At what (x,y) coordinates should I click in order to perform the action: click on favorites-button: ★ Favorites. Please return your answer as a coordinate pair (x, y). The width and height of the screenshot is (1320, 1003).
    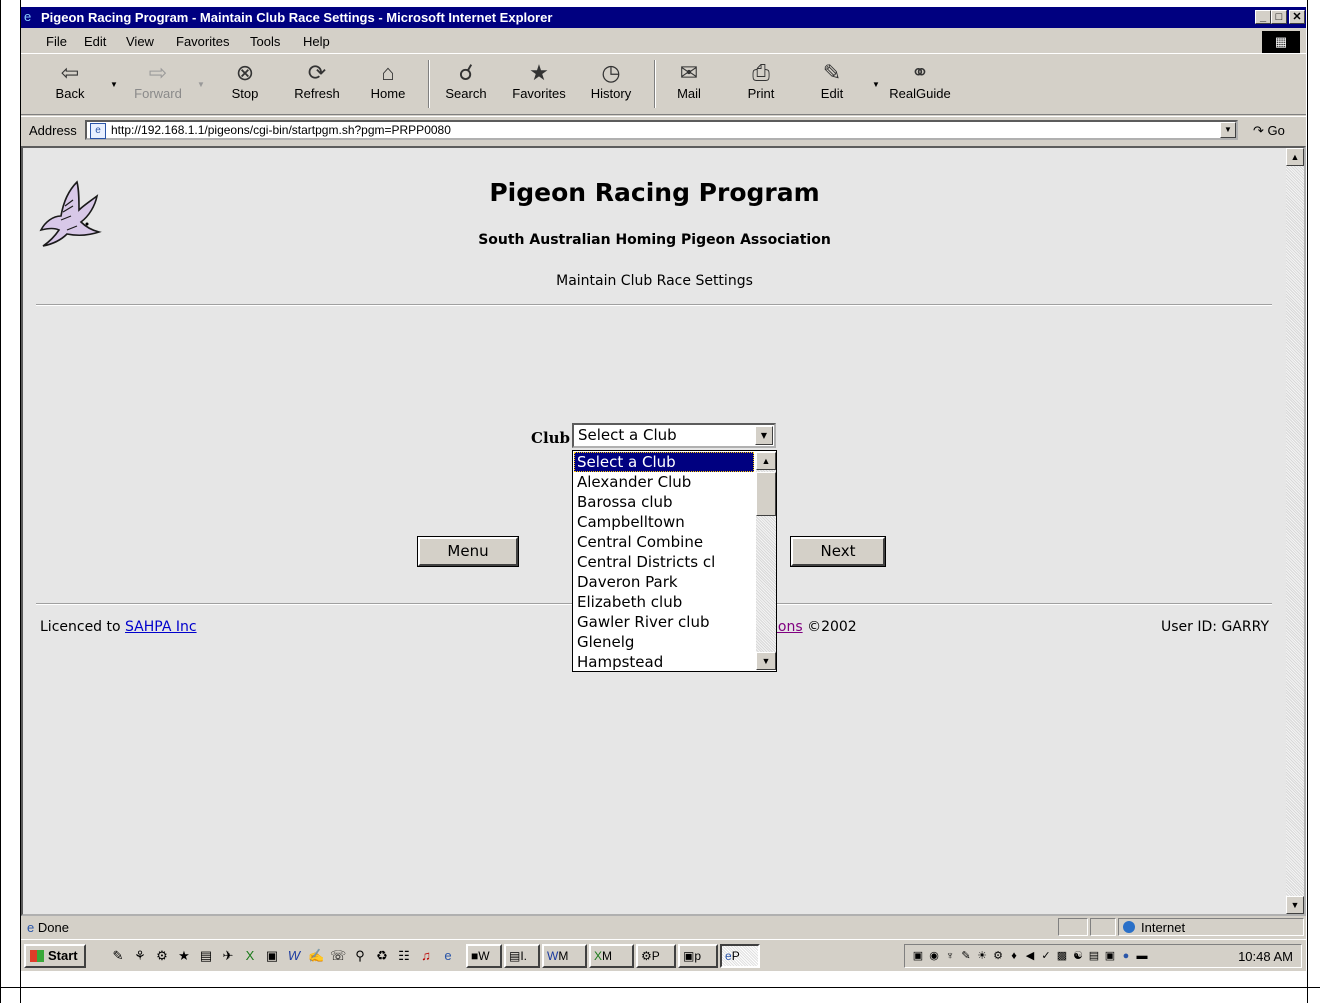
    Looking at the image, I should click on (539, 80).